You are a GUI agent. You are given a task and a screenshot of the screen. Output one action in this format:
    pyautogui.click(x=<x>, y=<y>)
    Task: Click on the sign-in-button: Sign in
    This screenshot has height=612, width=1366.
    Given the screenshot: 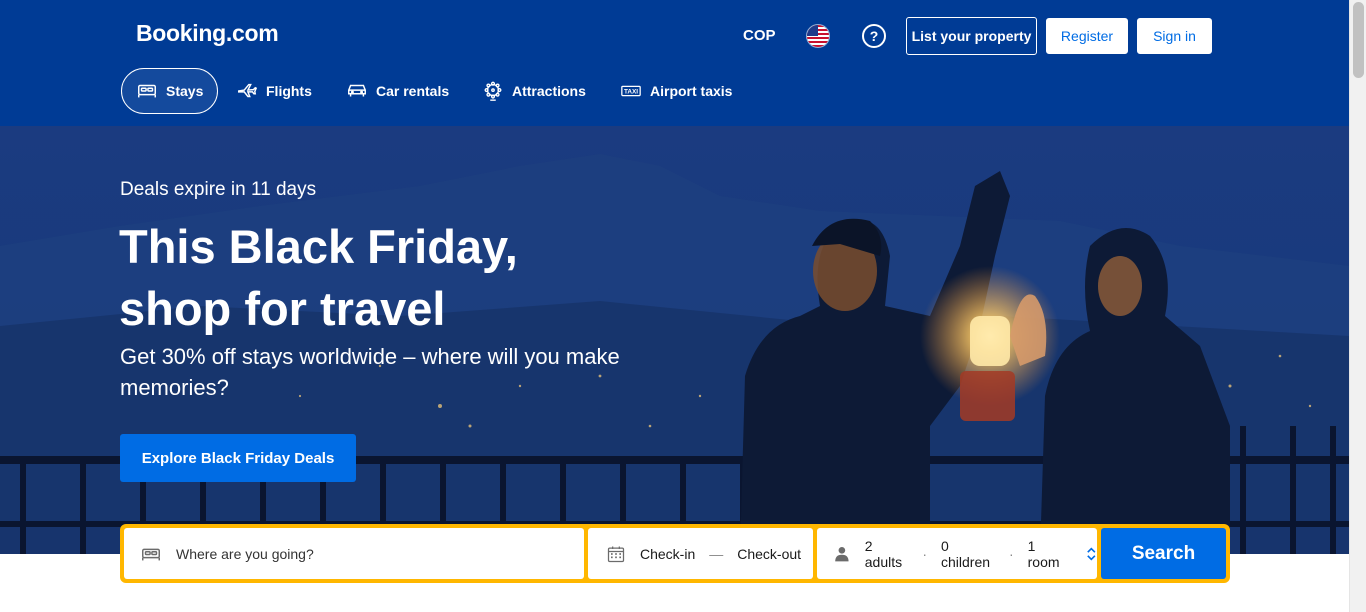 What is the action you would take?
    pyautogui.click(x=1174, y=36)
    